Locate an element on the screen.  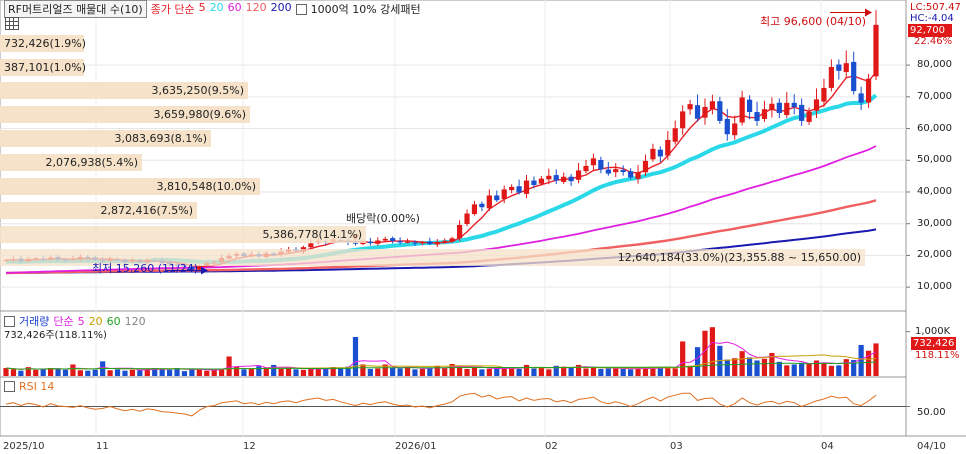
volume-ma-120: 120 is located at coordinates (135, 321).